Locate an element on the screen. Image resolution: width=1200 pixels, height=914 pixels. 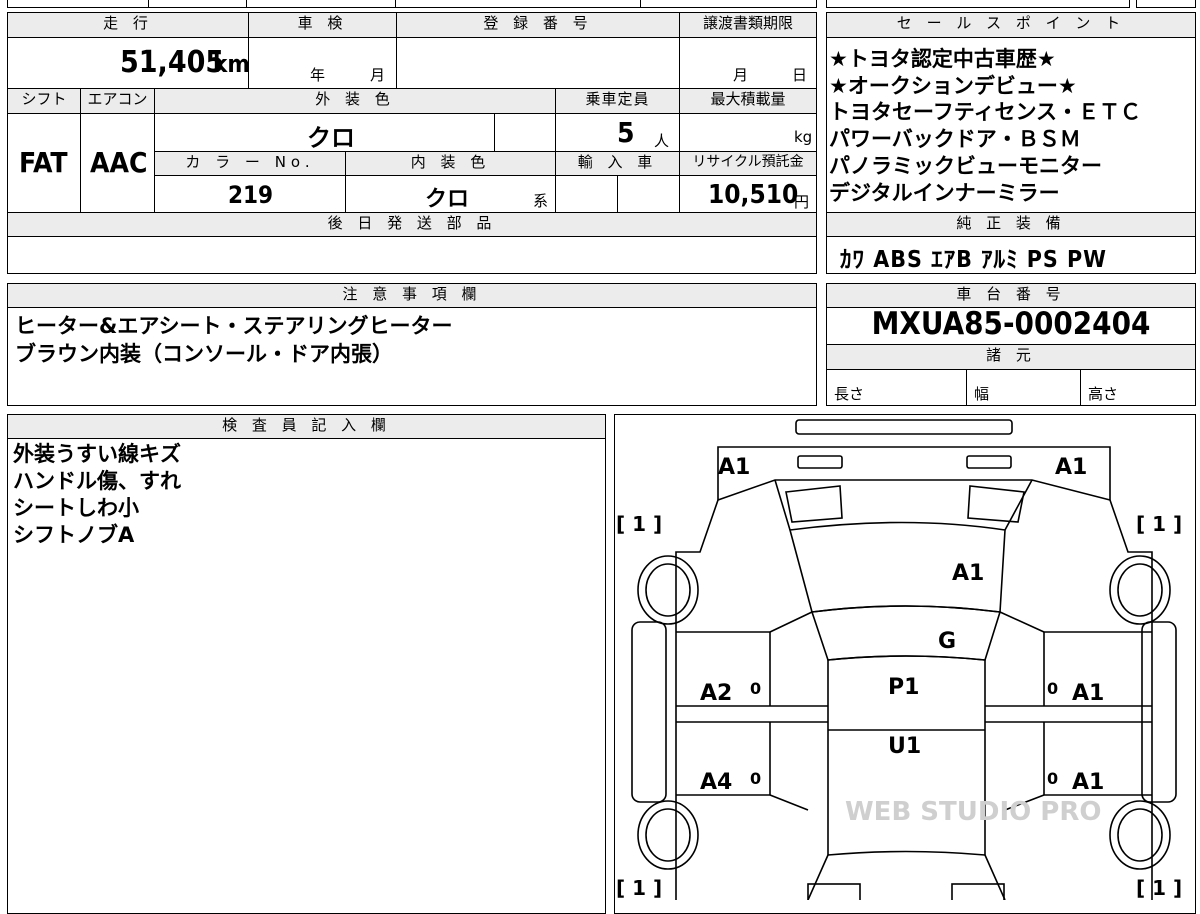
deadline-day: 日 is located at coordinates (800, 75).